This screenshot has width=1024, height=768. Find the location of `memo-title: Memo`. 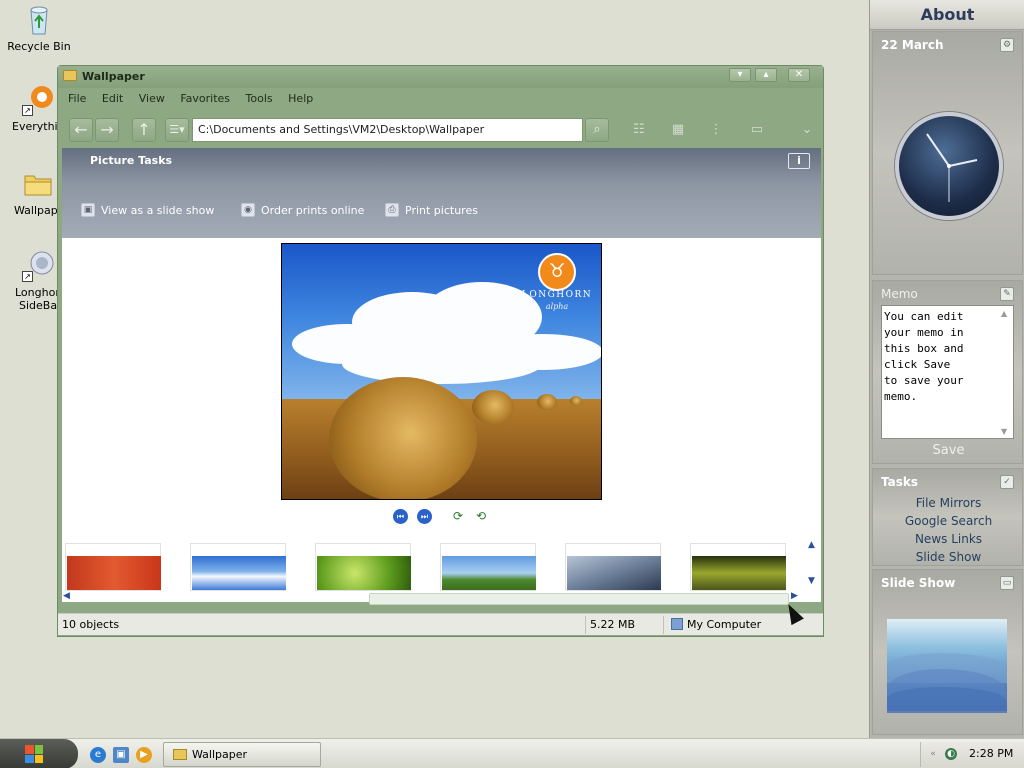

memo-title: Memo is located at coordinates (899, 294).